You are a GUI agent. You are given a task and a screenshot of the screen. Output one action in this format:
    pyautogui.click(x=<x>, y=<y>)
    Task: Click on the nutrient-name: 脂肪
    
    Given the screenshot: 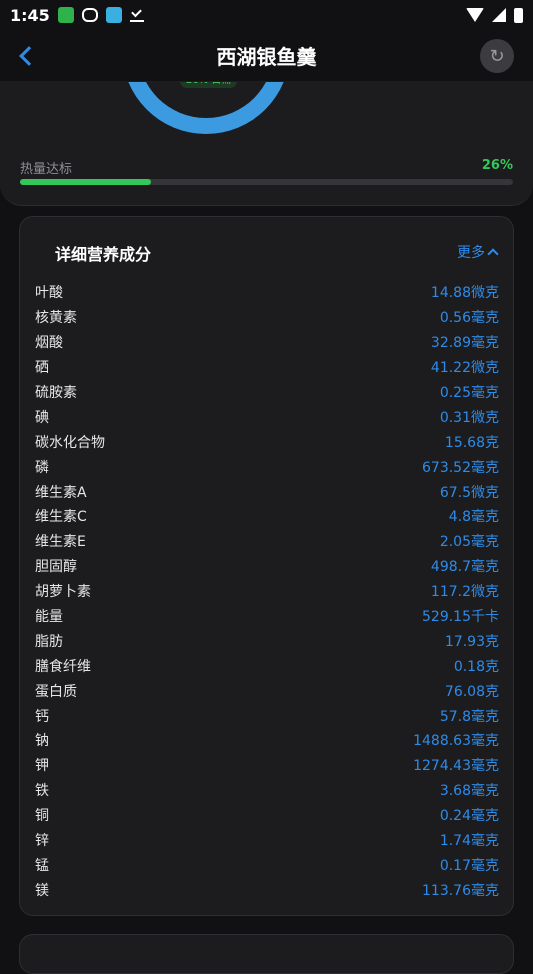 What is the action you would take?
    pyautogui.click(x=49, y=641)
    